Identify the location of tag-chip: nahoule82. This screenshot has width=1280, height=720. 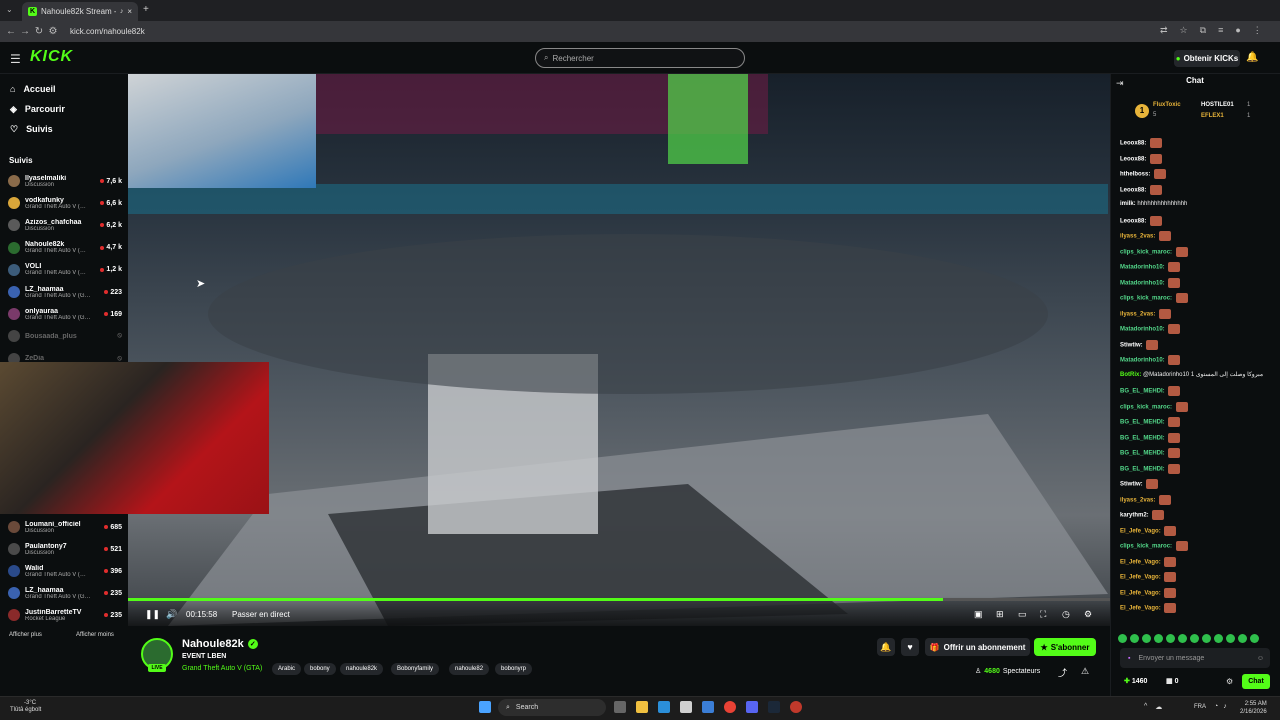
(469, 669).